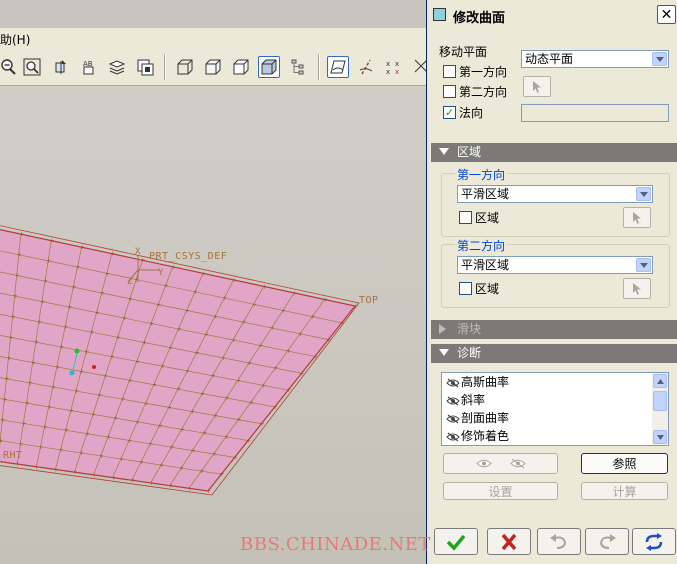  What do you see at coordinates (449, 71) in the screenshot?
I see `dir1-checkbox` at bounding box center [449, 71].